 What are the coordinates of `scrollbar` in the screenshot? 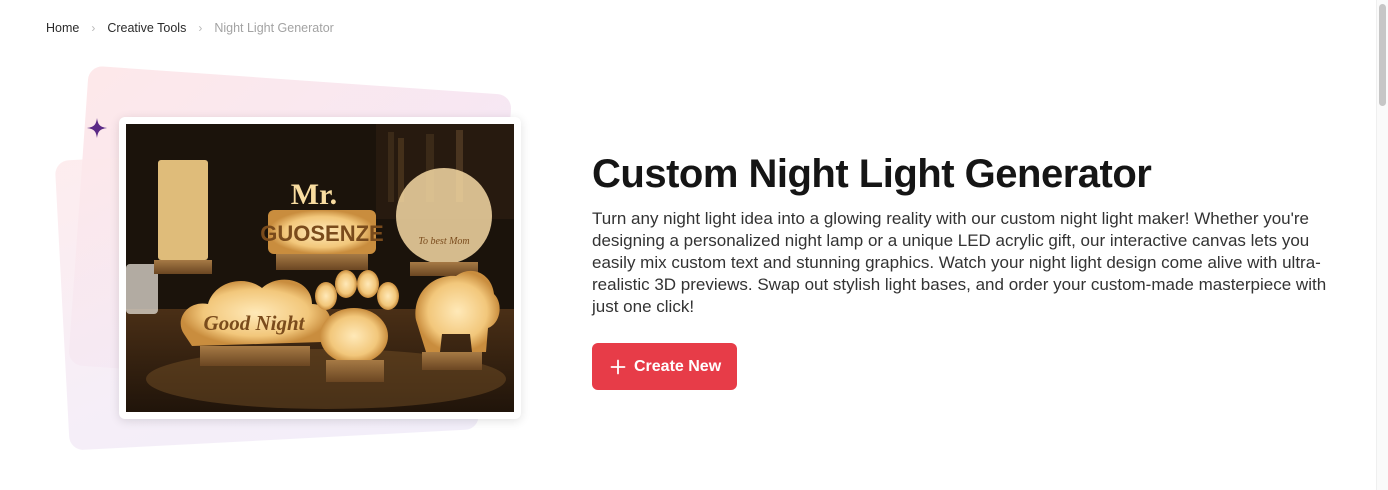 It's located at (1382, 245).